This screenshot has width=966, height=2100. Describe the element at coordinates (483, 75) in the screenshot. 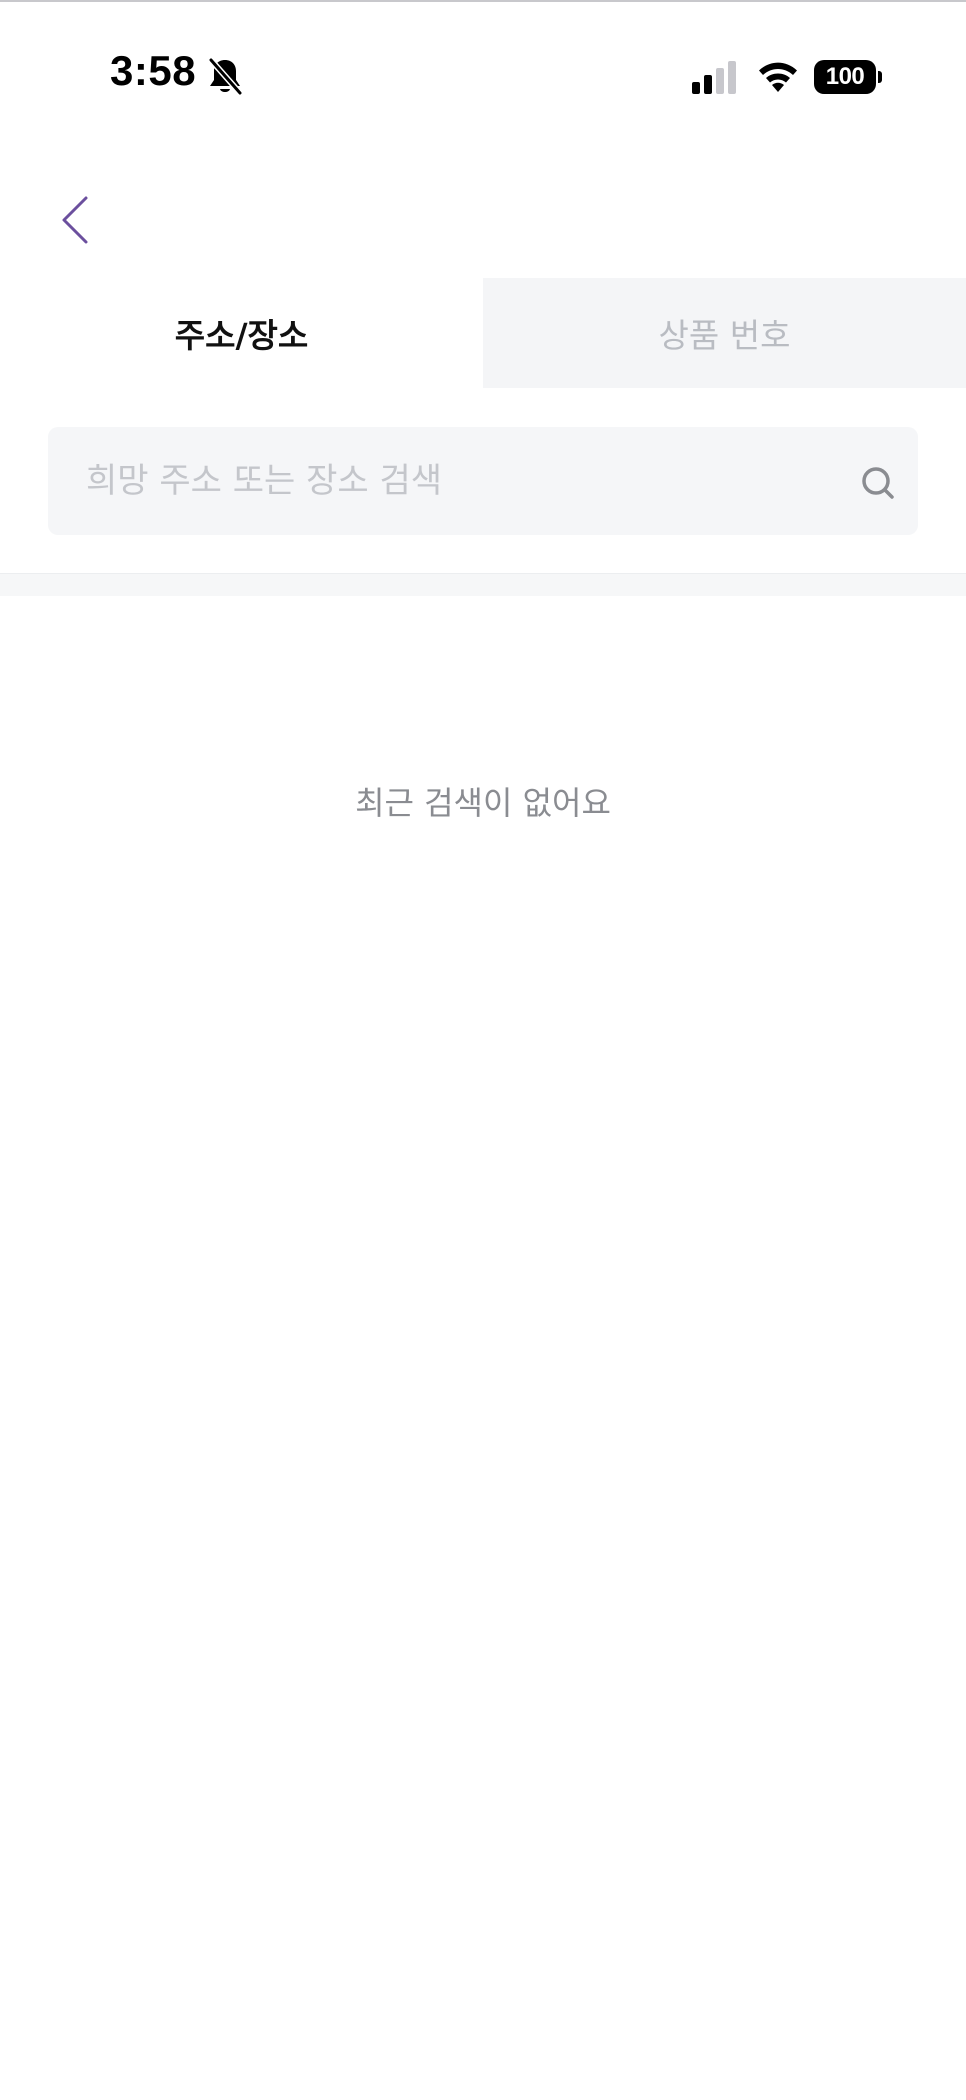

I see `status-bar: 3:58 100` at that location.